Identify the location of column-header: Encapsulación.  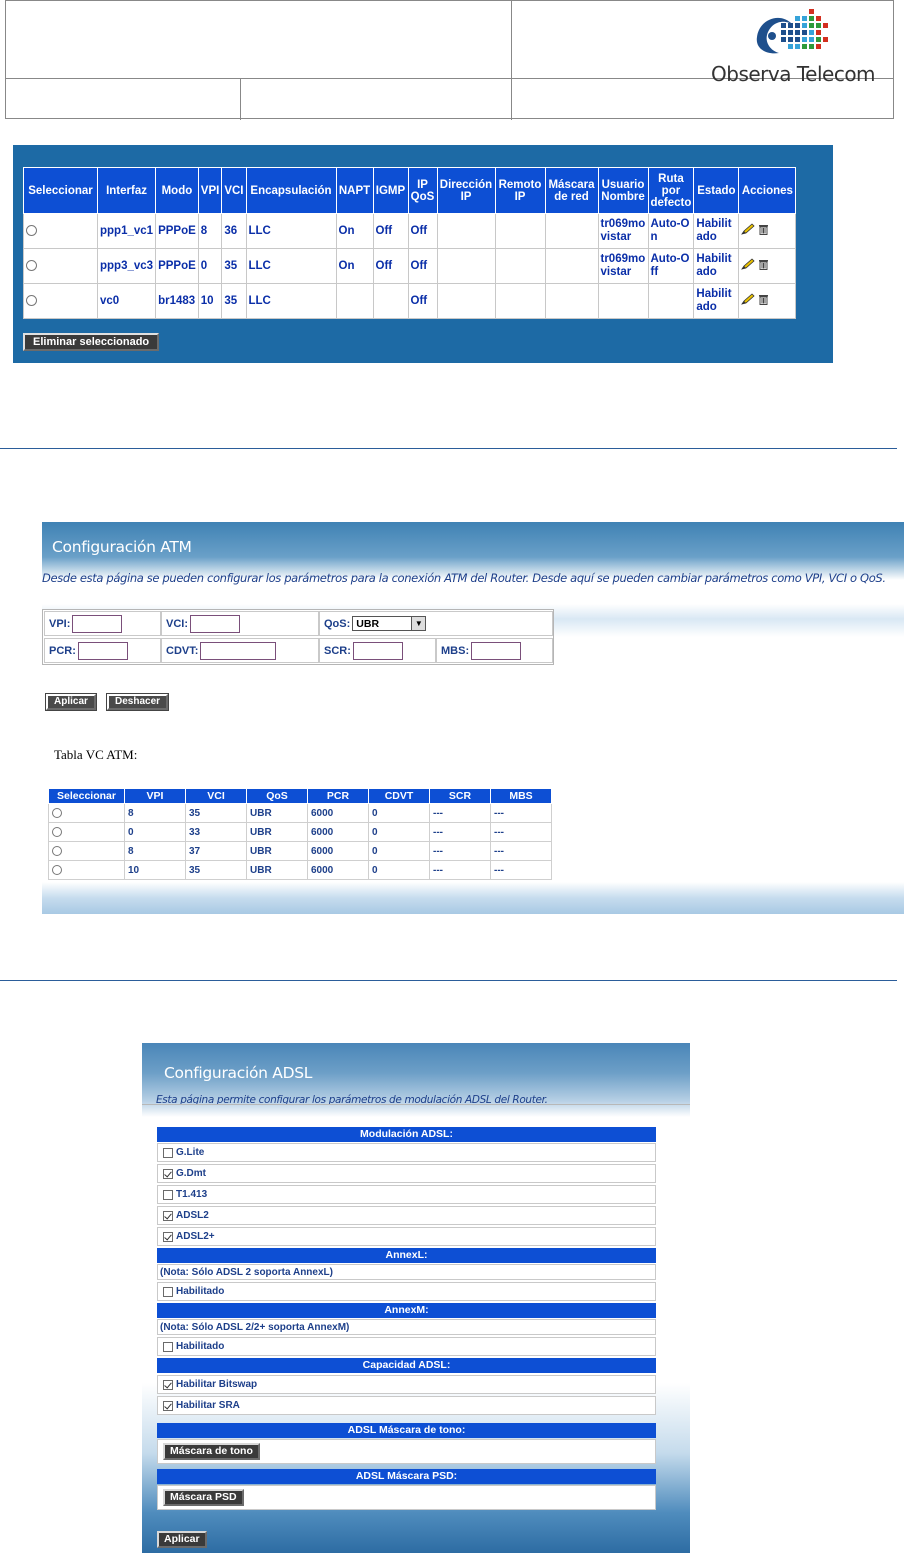
(291, 190).